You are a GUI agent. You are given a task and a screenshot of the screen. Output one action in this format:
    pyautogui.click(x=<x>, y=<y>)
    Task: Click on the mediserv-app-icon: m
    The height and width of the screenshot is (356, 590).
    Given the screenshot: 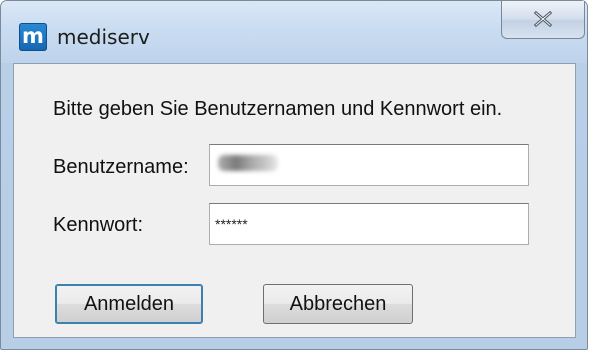 What is the action you would take?
    pyautogui.click(x=33, y=37)
    